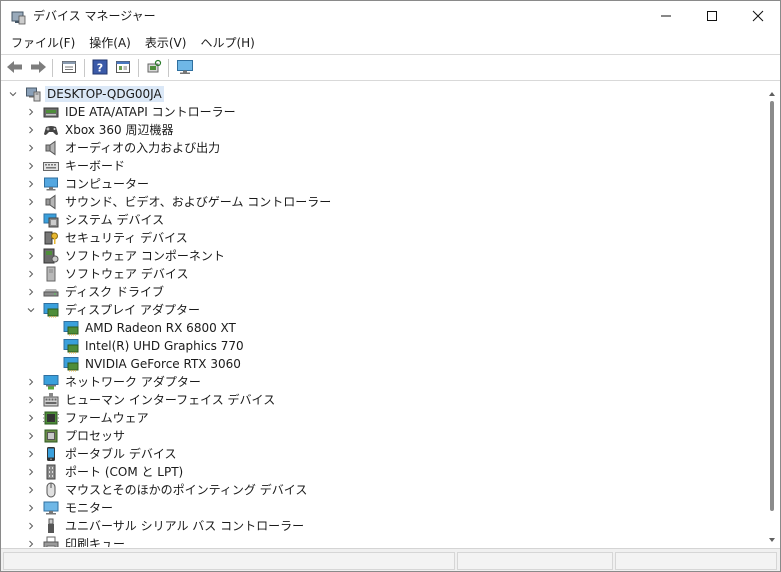 The image size is (781, 572). I want to click on tree-category-7: システム デバイス, so click(95, 220).